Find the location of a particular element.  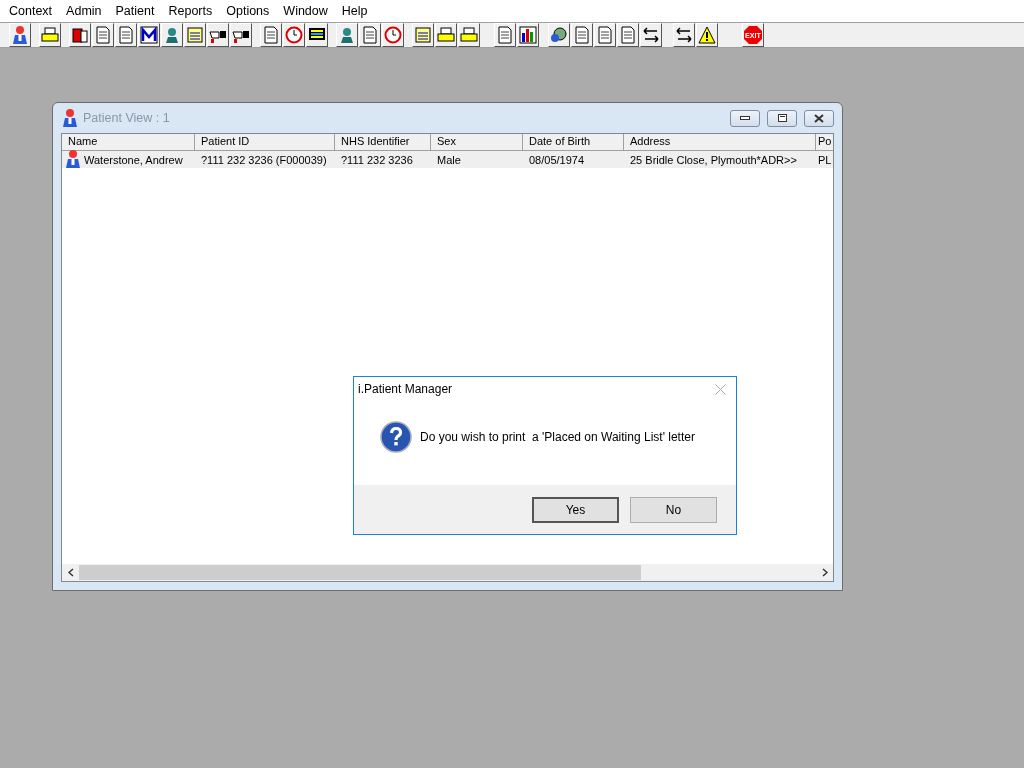

patient-row: Waterstone, Andrew ?111 232 3236 (F000039) ?111 232 3236 Male 08/05/1974 25 Bridle Close, Plymouth*ADR>> PL is located at coordinates (447, 159).